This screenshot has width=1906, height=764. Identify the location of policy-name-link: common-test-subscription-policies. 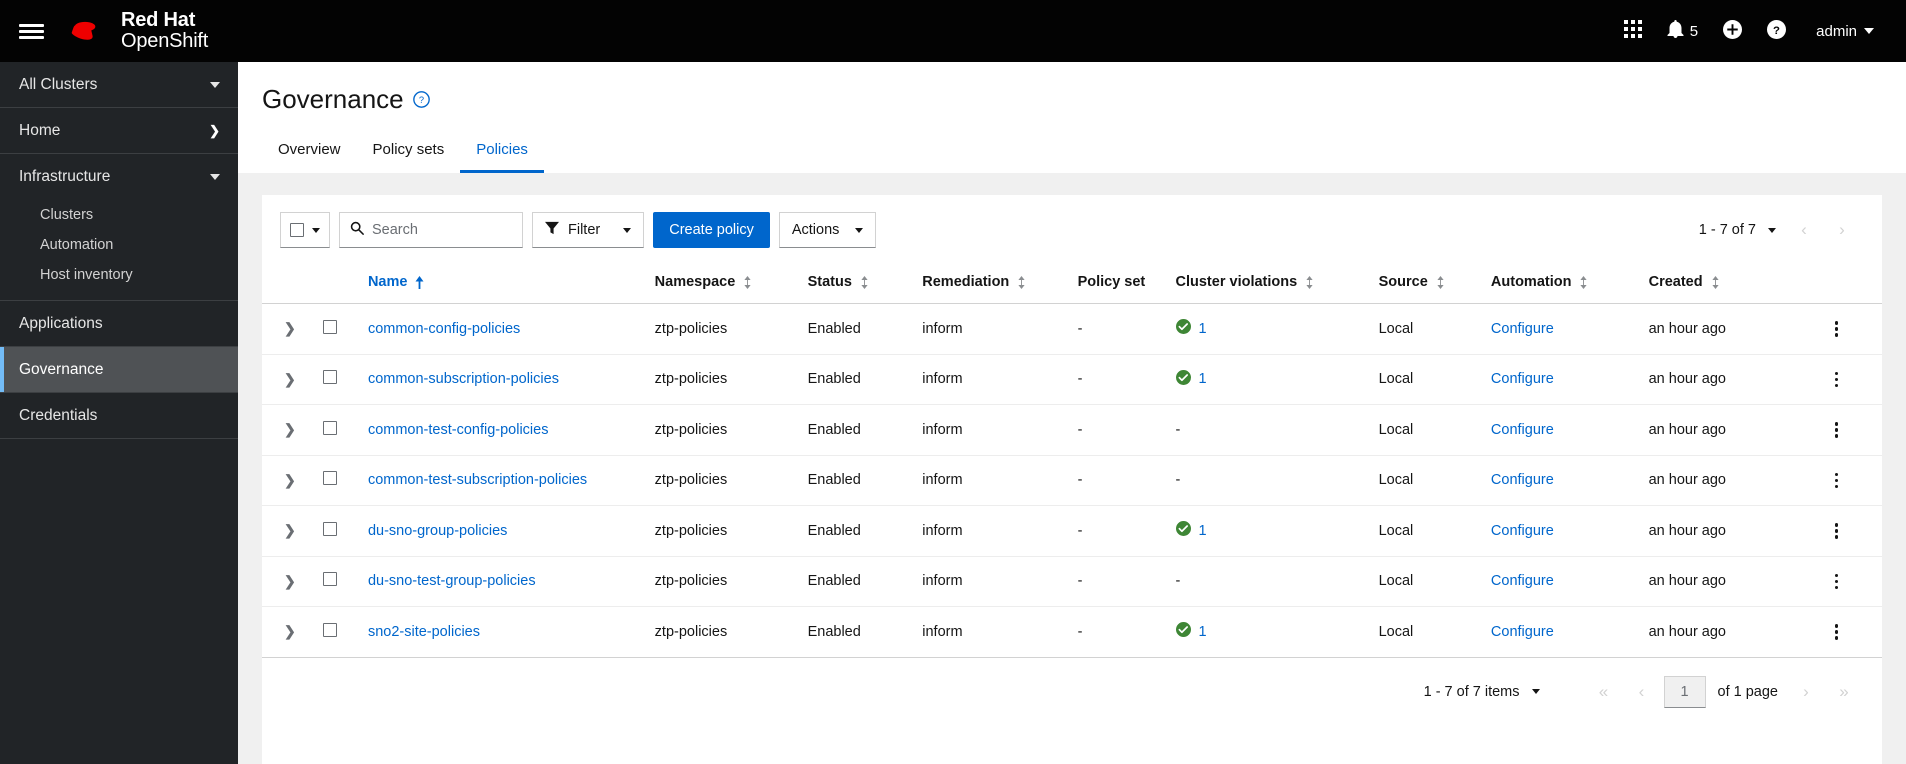
(477, 480).